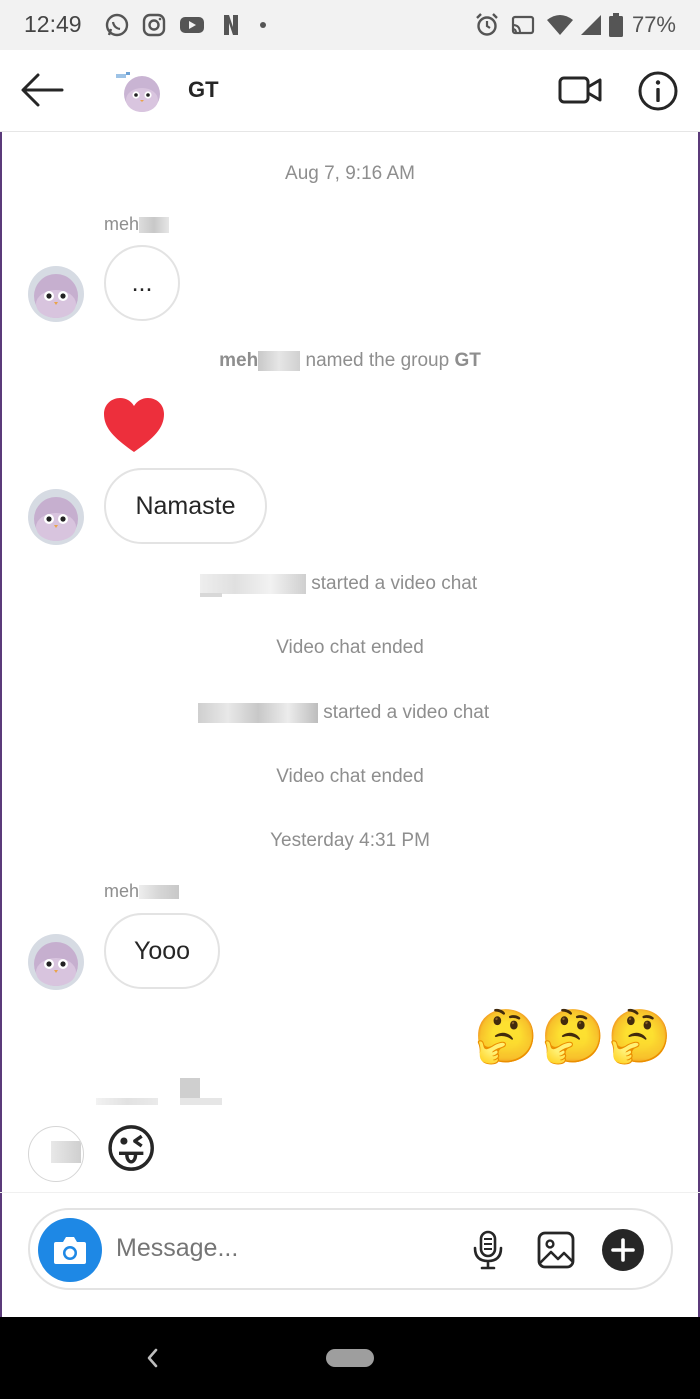 The image size is (700, 1399). I want to click on video-camera-icon, so click(580, 90).